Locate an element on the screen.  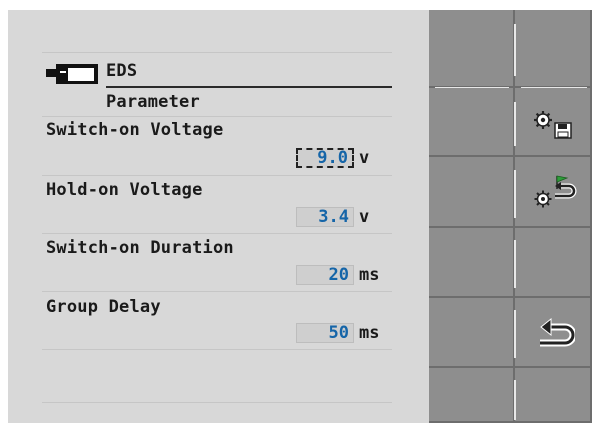
page-subtitle: Parameter is located at coordinates (153, 102).